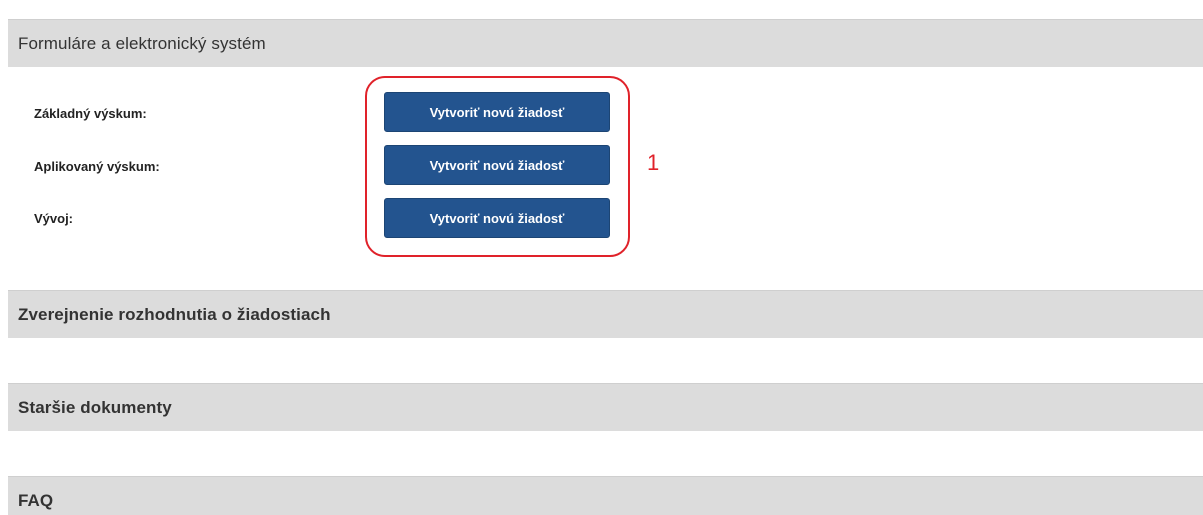 The width and height of the screenshot is (1203, 515). Describe the element at coordinates (54, 218) in the screenshot. I see `research-type-label: Vývoj:` at that location.